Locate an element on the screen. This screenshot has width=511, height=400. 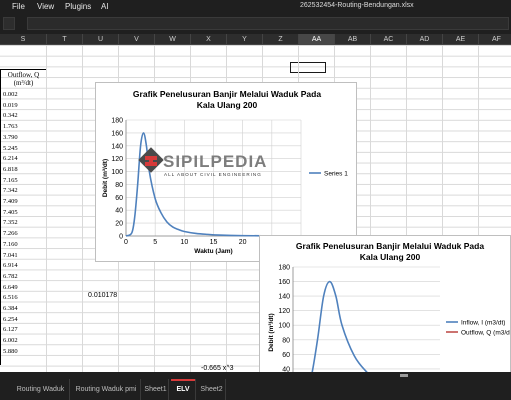
outflow-header: Outflow, Q (m³/dt) is located at coordinates (23, 79).